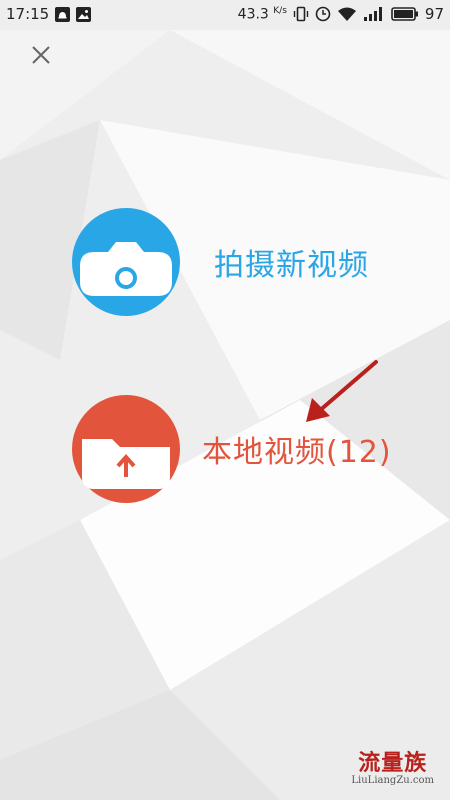 This screenshot has width=450, height=800. I want to click on status-right: 43.3 K/s 97, so click(341, 14).